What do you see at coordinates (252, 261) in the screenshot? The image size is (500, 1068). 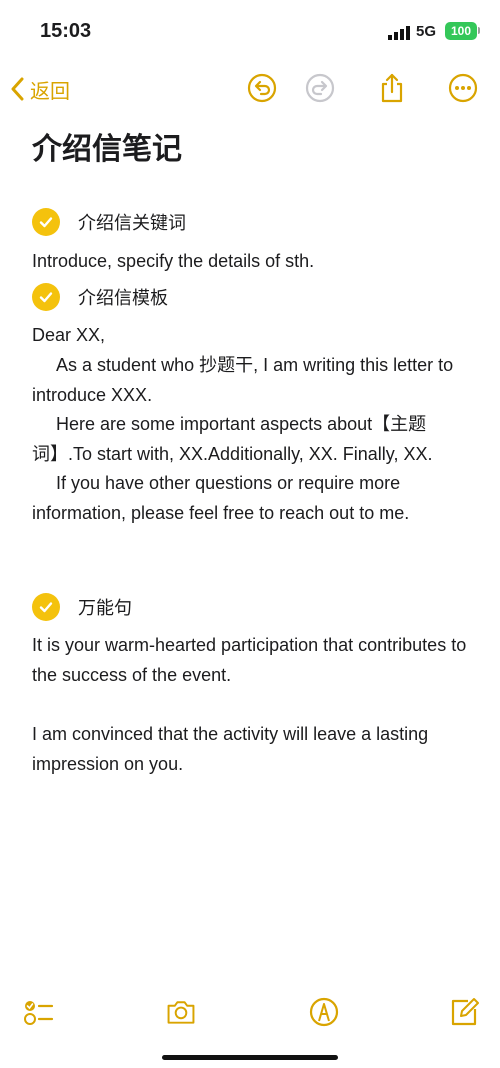 I see `note-text-keywords: Introduce, specify the details of sth.` at bounding box center [252, 261].